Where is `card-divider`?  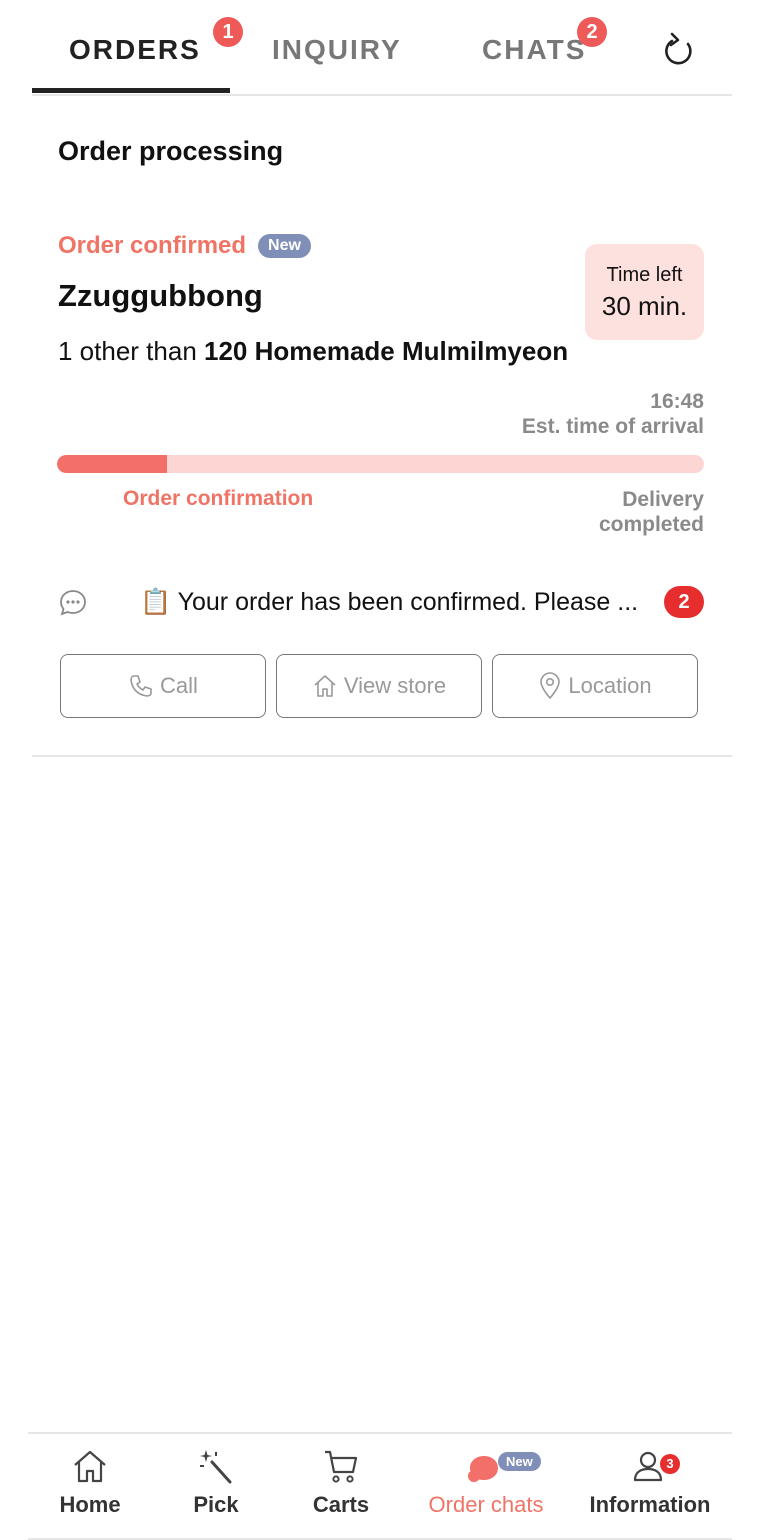
card-divider is located at coordinates (382, 756).